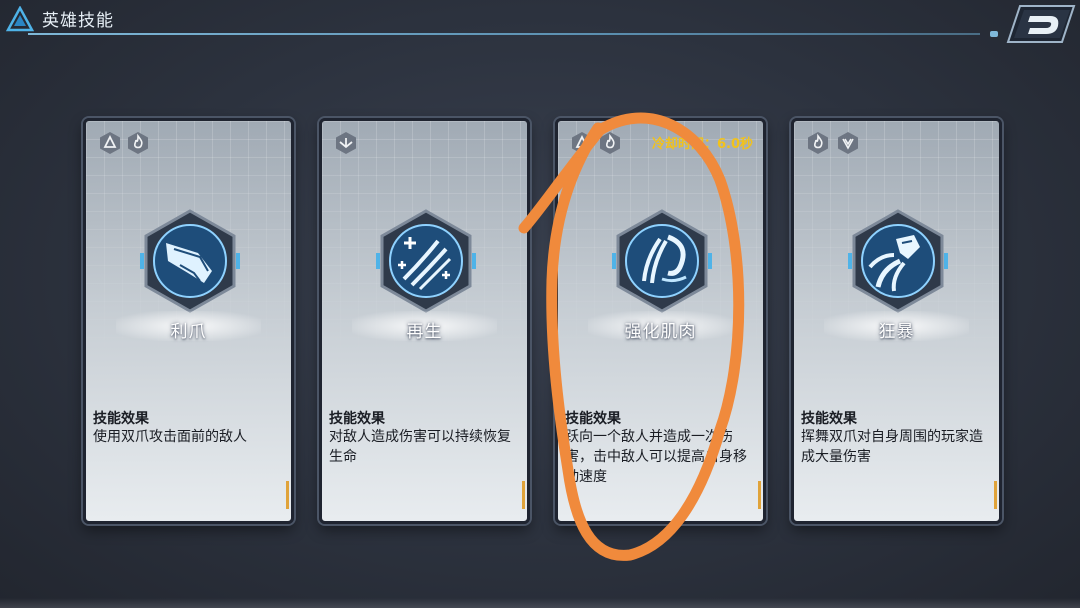  Describe the element at coordinates (424, 321) in the screenshot. I see `skill-card-2: 再生 技能效果 对敌人造成伤害可以持续恢复生命` at that location.